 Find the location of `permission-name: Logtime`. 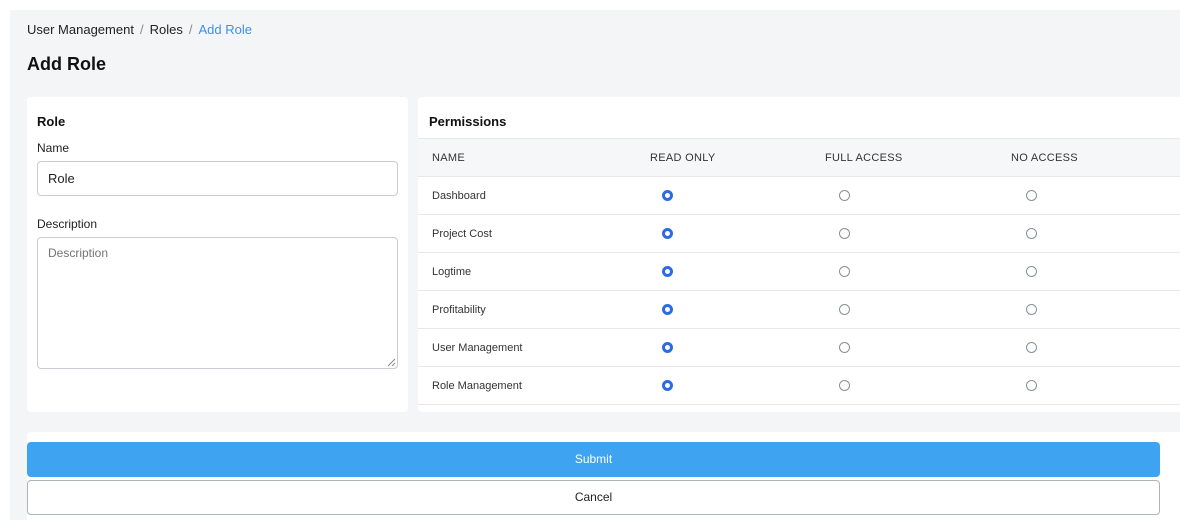

permission-name: Logtime is located at coordinates (534, 271).